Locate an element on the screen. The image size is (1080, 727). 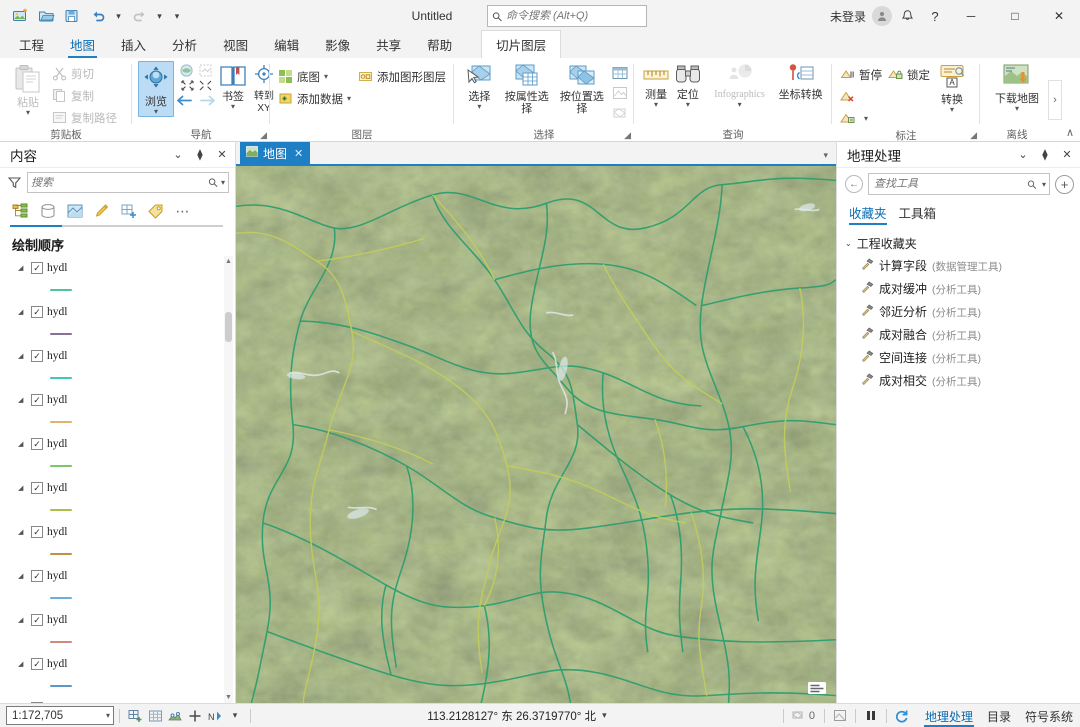
pin-icon: ⧫ is located at coordinates (200, 155).